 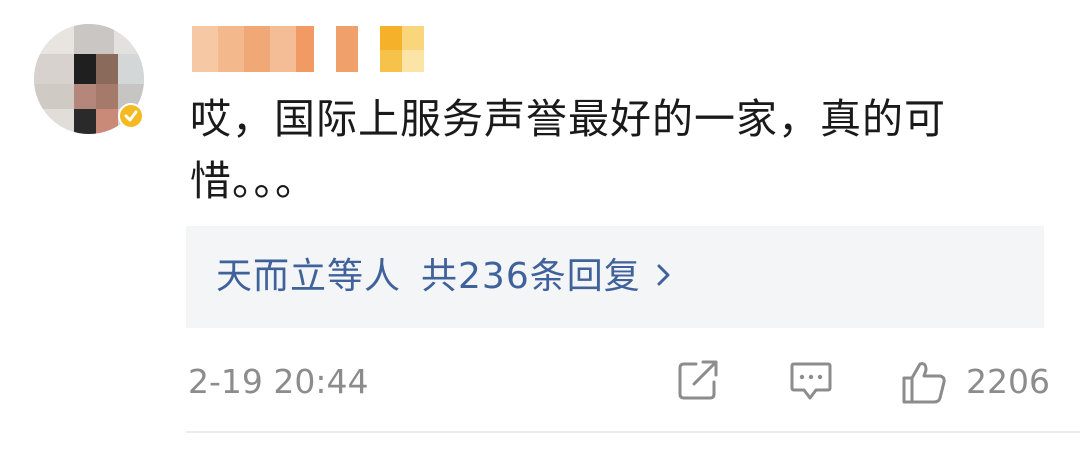 I want to click on view-replies-link: 天而立等人 共236条回复, so click(x=444, y=277).